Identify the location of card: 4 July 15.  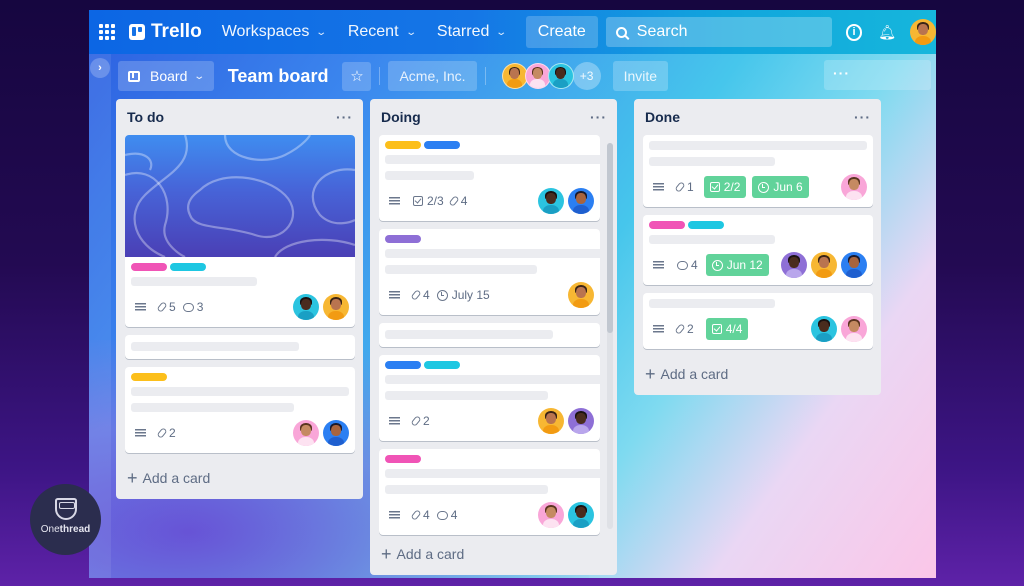
(489, 272).